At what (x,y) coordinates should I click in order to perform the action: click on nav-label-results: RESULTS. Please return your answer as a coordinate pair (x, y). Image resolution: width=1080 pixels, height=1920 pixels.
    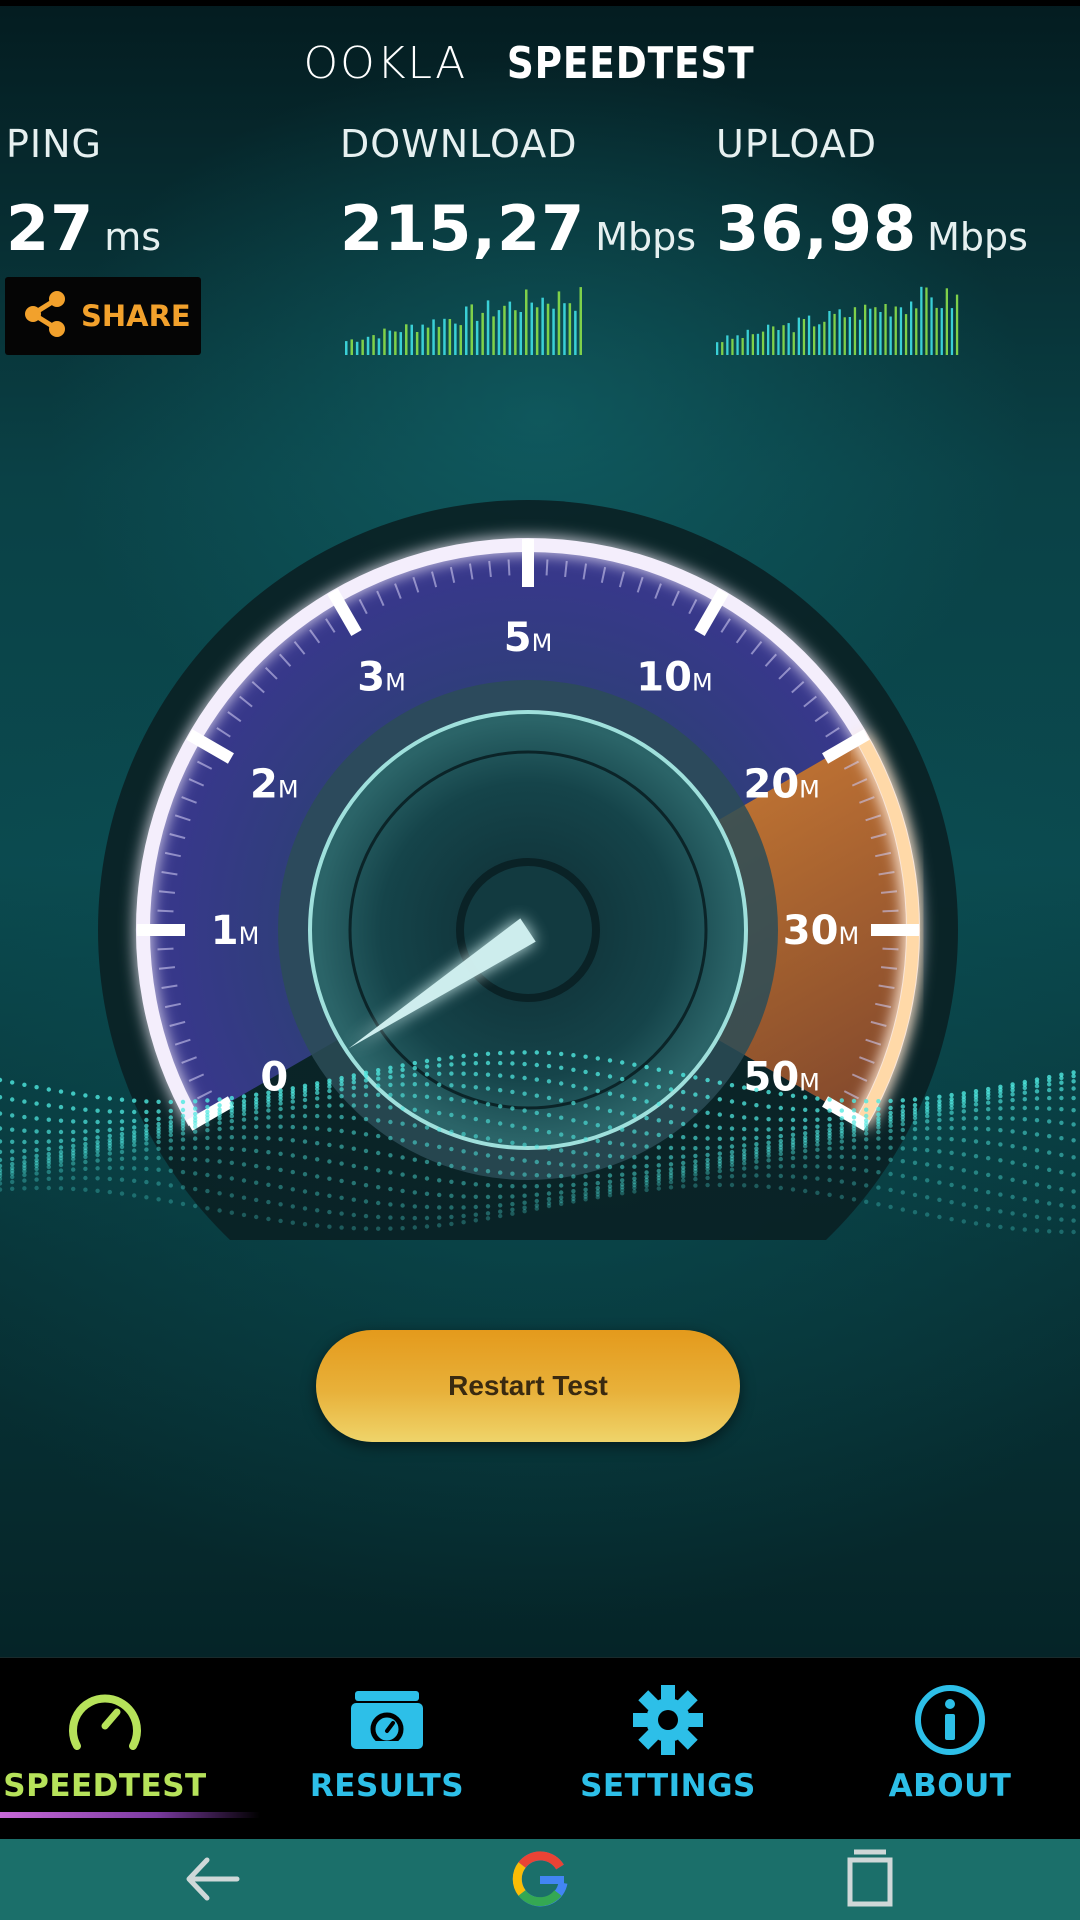
    Looking at the image, I should click on (387, 1786).